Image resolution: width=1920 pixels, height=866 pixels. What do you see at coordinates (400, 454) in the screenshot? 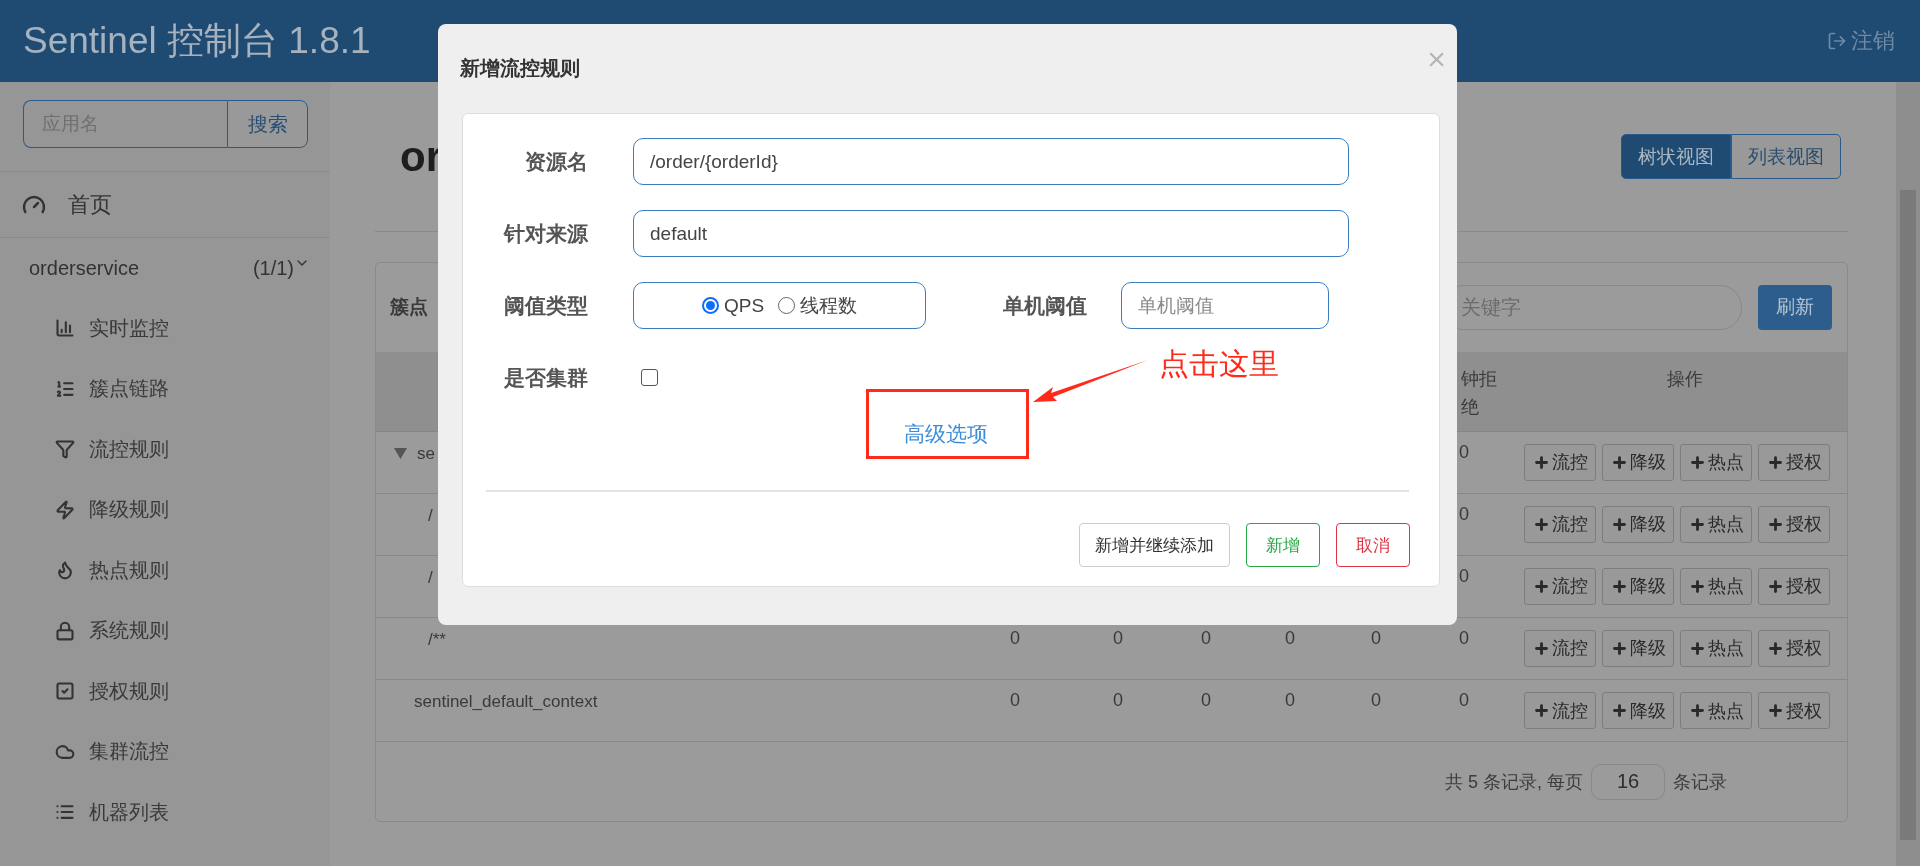
I see `expanded-triangle-icon` at bounding box center [400, 454].